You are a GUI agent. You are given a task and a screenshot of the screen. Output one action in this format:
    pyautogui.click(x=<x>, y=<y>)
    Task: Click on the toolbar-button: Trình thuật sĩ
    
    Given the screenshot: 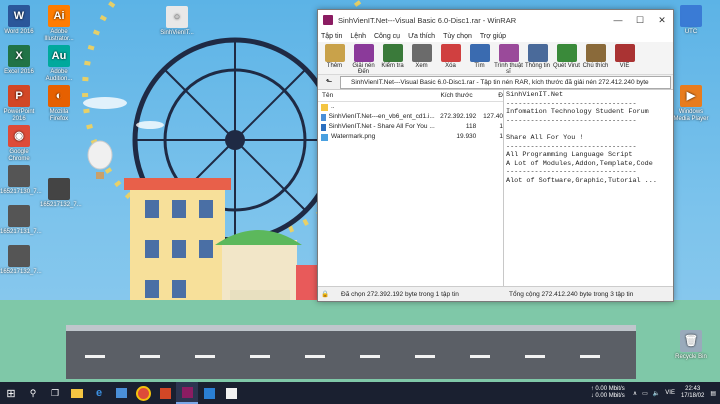 What is the action you would take?
    pyautogui.click(x=508, y=58)
    